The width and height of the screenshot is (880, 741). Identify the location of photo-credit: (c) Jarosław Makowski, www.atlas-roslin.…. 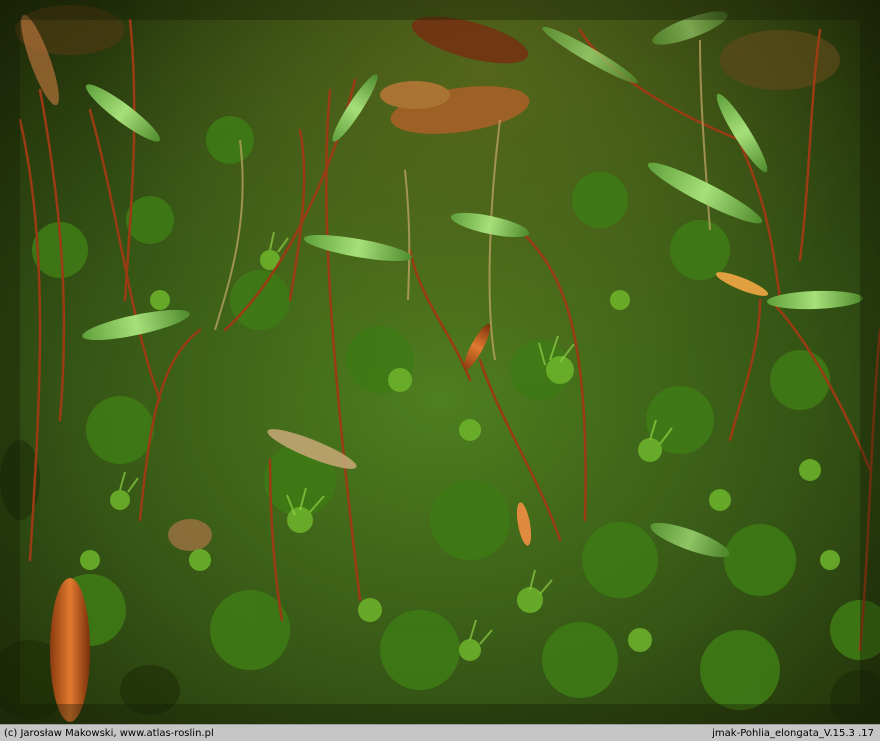
(109, 733).